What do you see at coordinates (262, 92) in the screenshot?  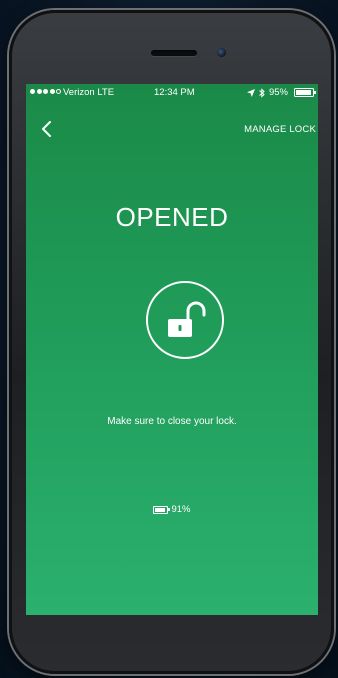 I see `bluetooth-icon` at bounding box center [262, 92].